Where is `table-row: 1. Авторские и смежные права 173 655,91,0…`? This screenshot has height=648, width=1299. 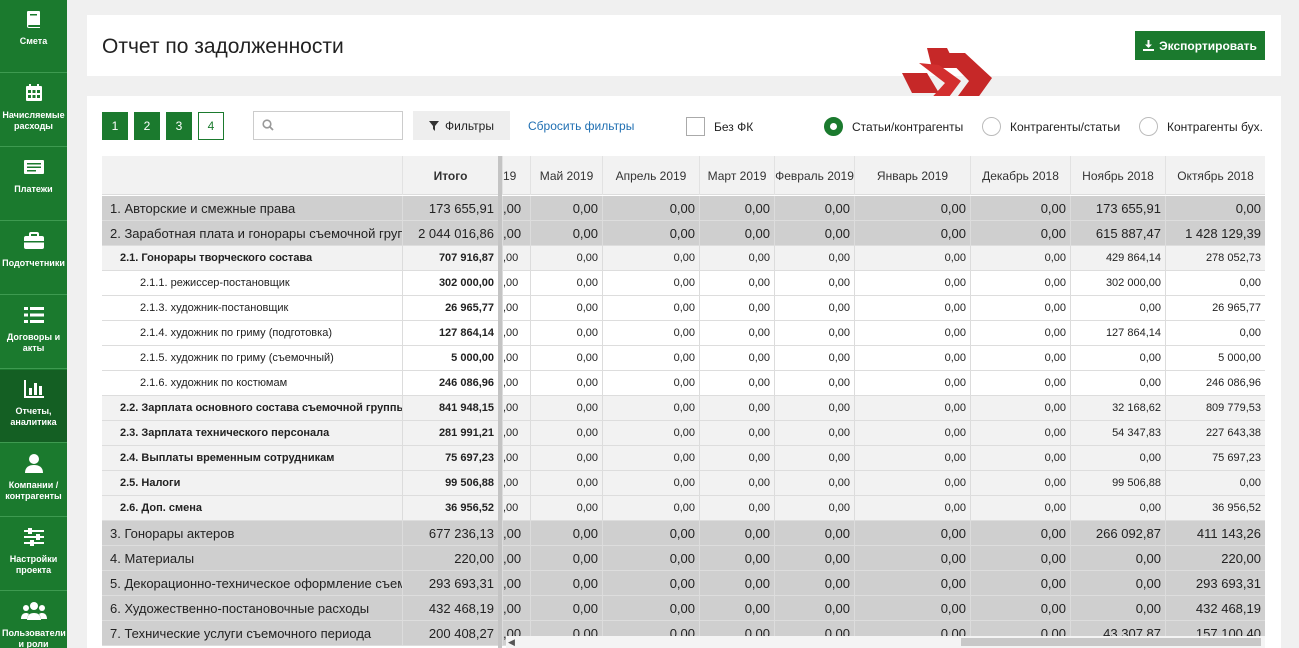 table-row: 1. Авторские и смежные права 173 655,91,0… is located at coordinates (683, 208).